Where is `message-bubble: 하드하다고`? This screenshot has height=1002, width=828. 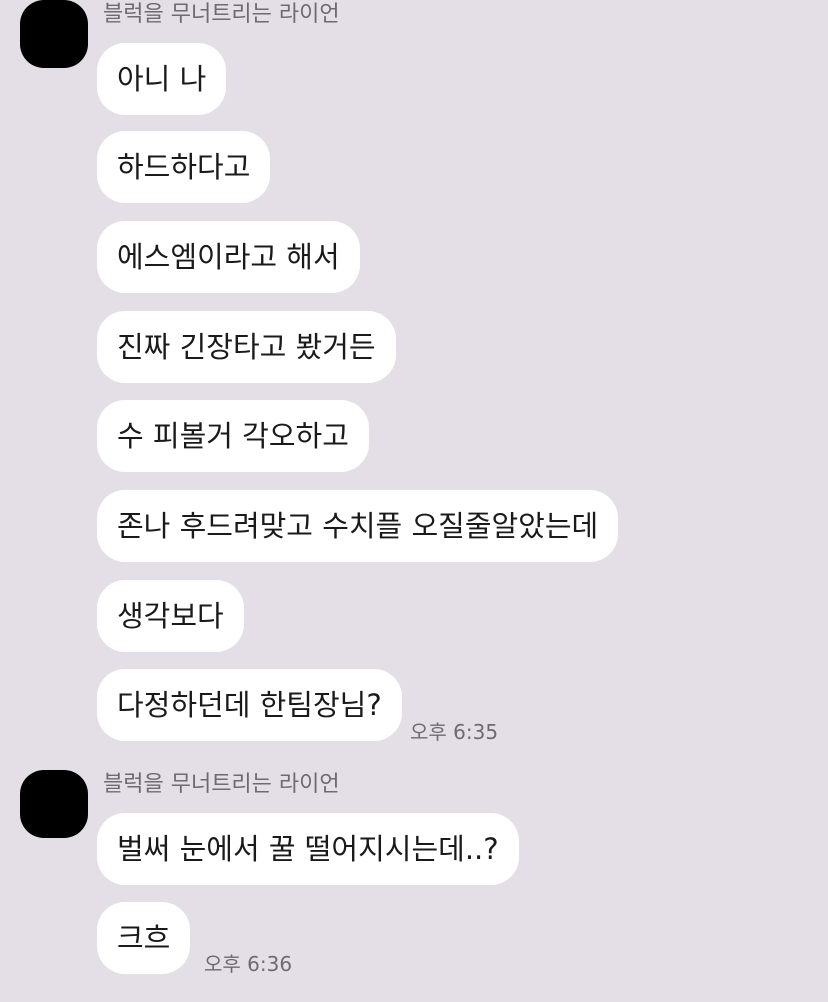 message-bubble: 하드하다고 is located at coordinates (184, 167).